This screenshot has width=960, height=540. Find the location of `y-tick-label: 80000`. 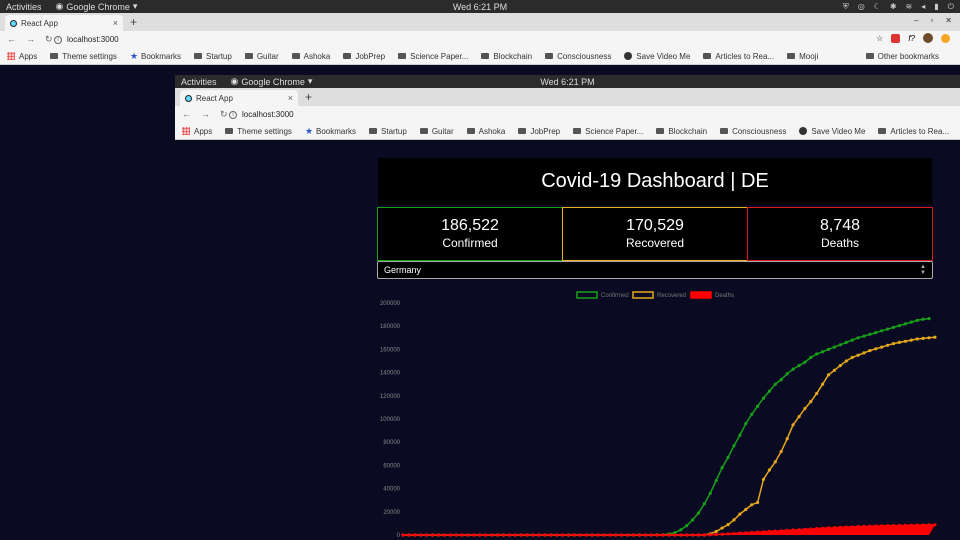

y-tick-label: 80000 is located at coordinates (391, 443).